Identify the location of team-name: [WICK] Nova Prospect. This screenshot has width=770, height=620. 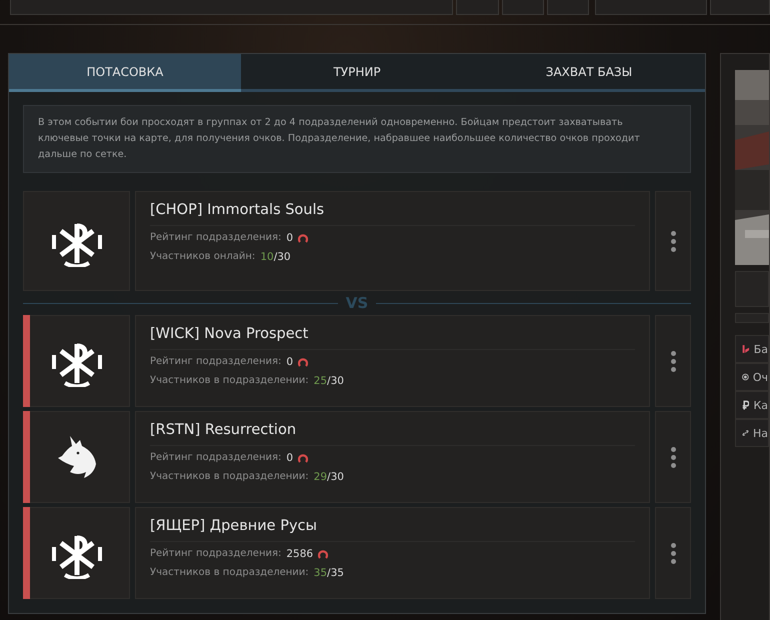
(392, 338).